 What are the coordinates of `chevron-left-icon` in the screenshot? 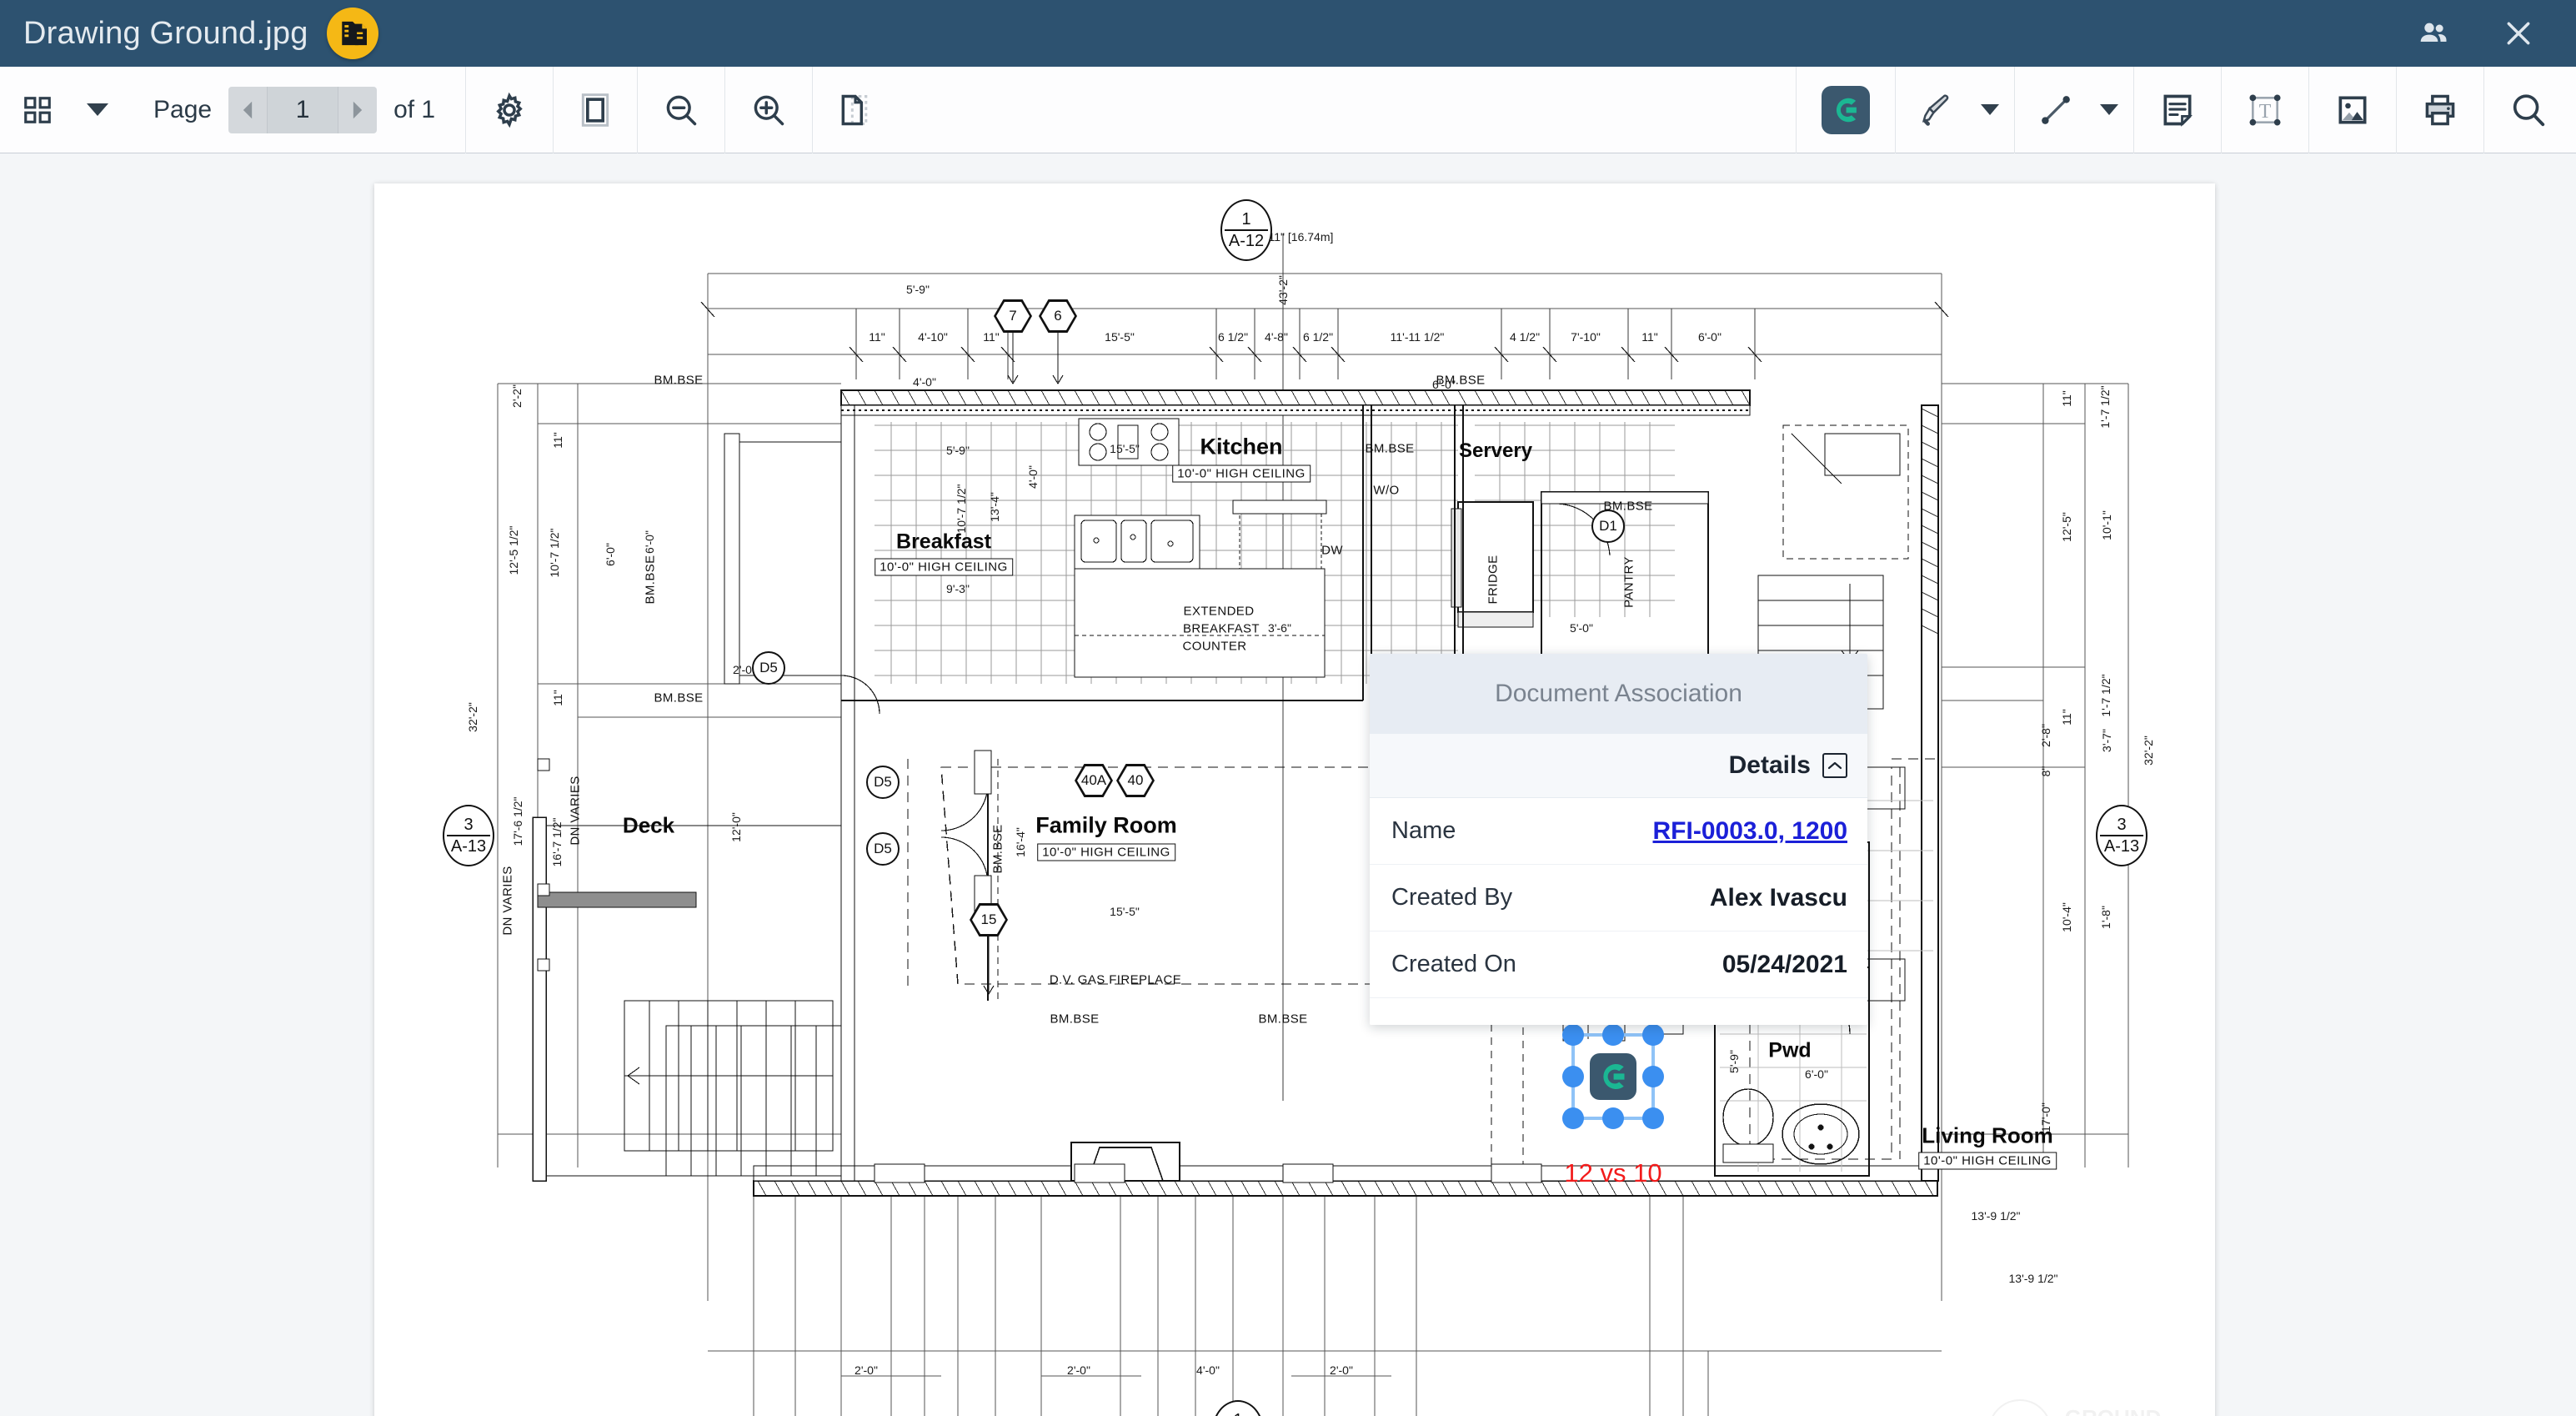 It's located at (248, 109).